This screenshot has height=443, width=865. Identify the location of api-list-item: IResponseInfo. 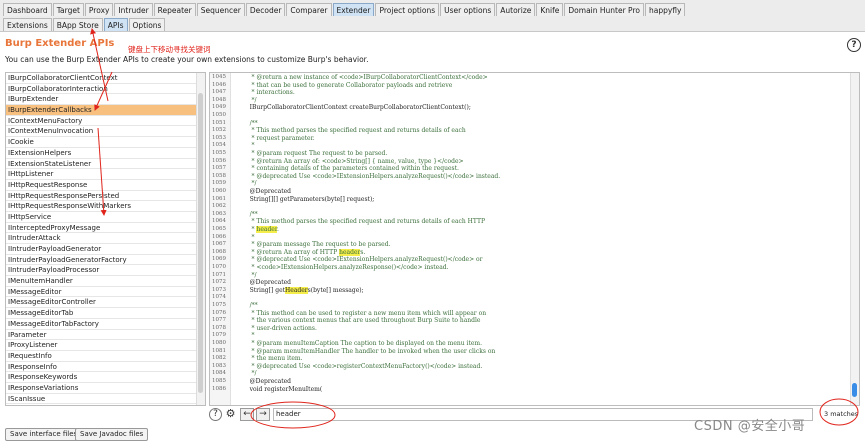
(102, 367).